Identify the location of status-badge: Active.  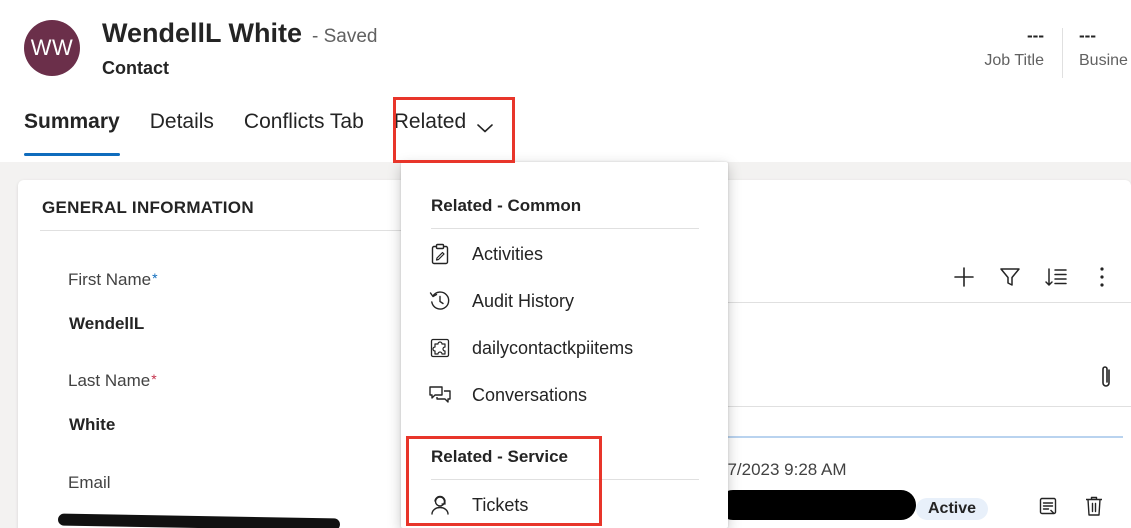
(952, 509).